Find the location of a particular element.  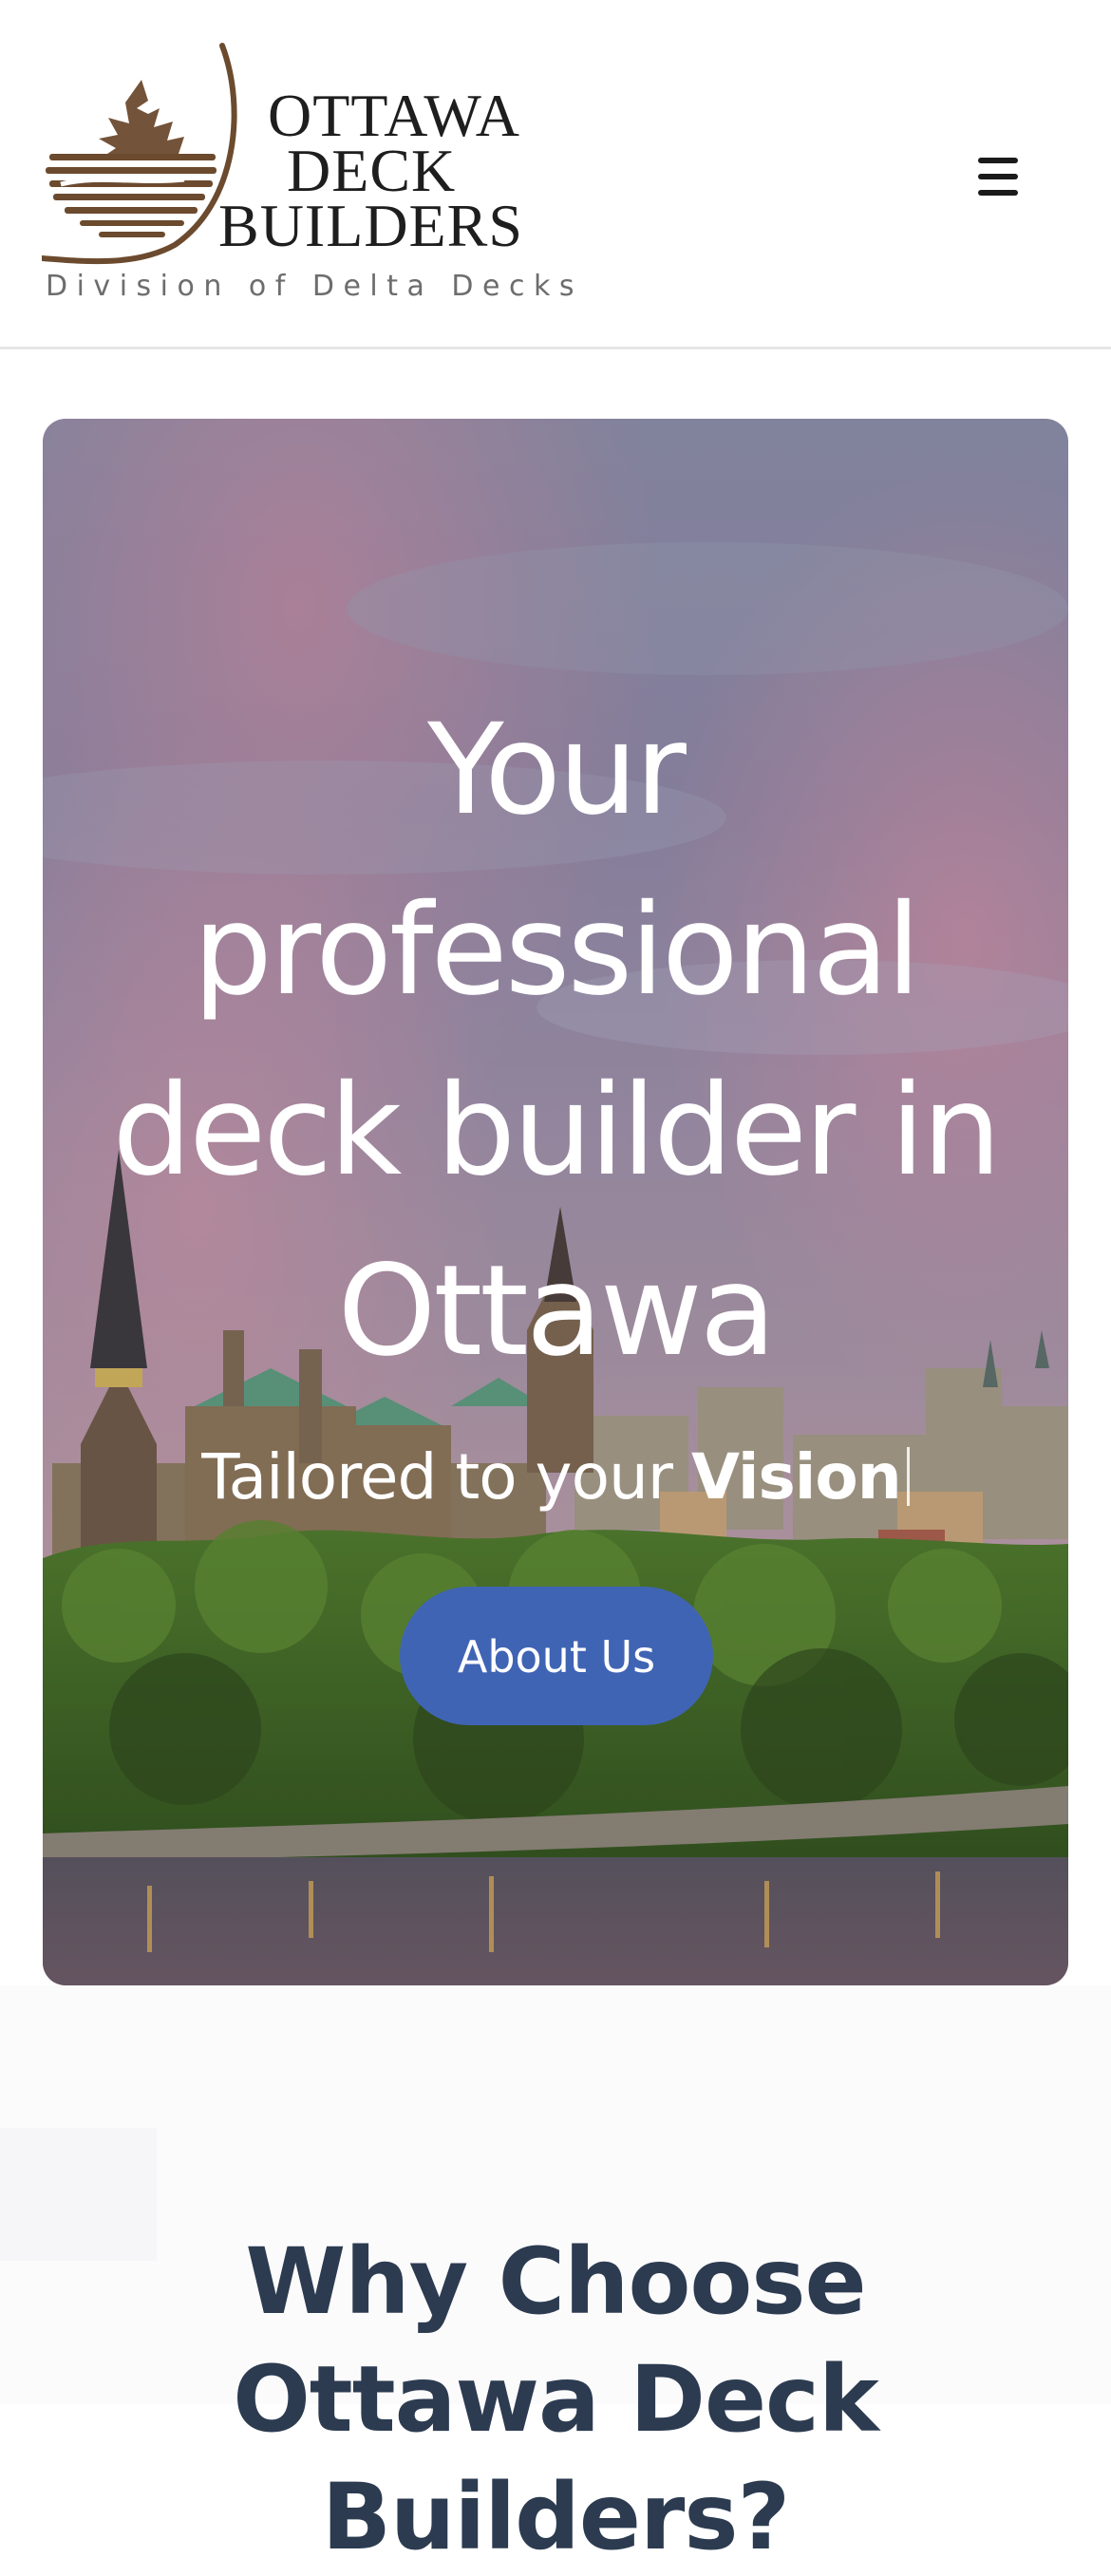

logo-line-1: OTTAWA is located at coordinates (394, 115).